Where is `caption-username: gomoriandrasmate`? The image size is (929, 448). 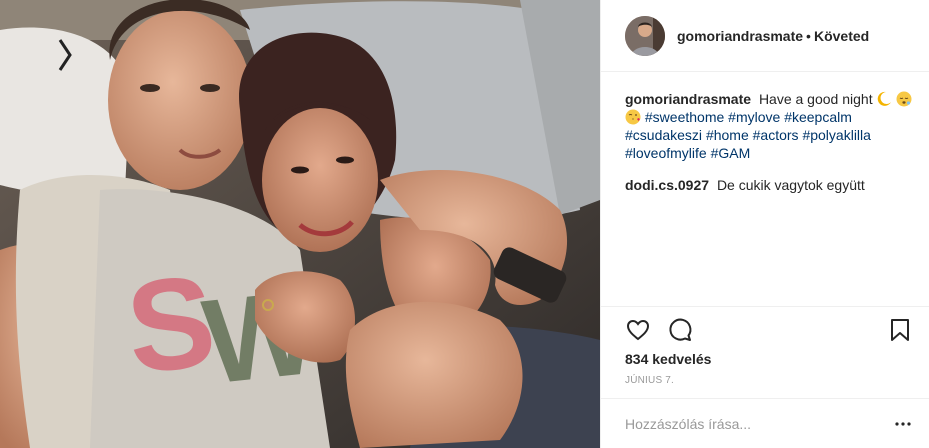
caption-username: gomoriandrasmate is located at coordinates (688, 99).